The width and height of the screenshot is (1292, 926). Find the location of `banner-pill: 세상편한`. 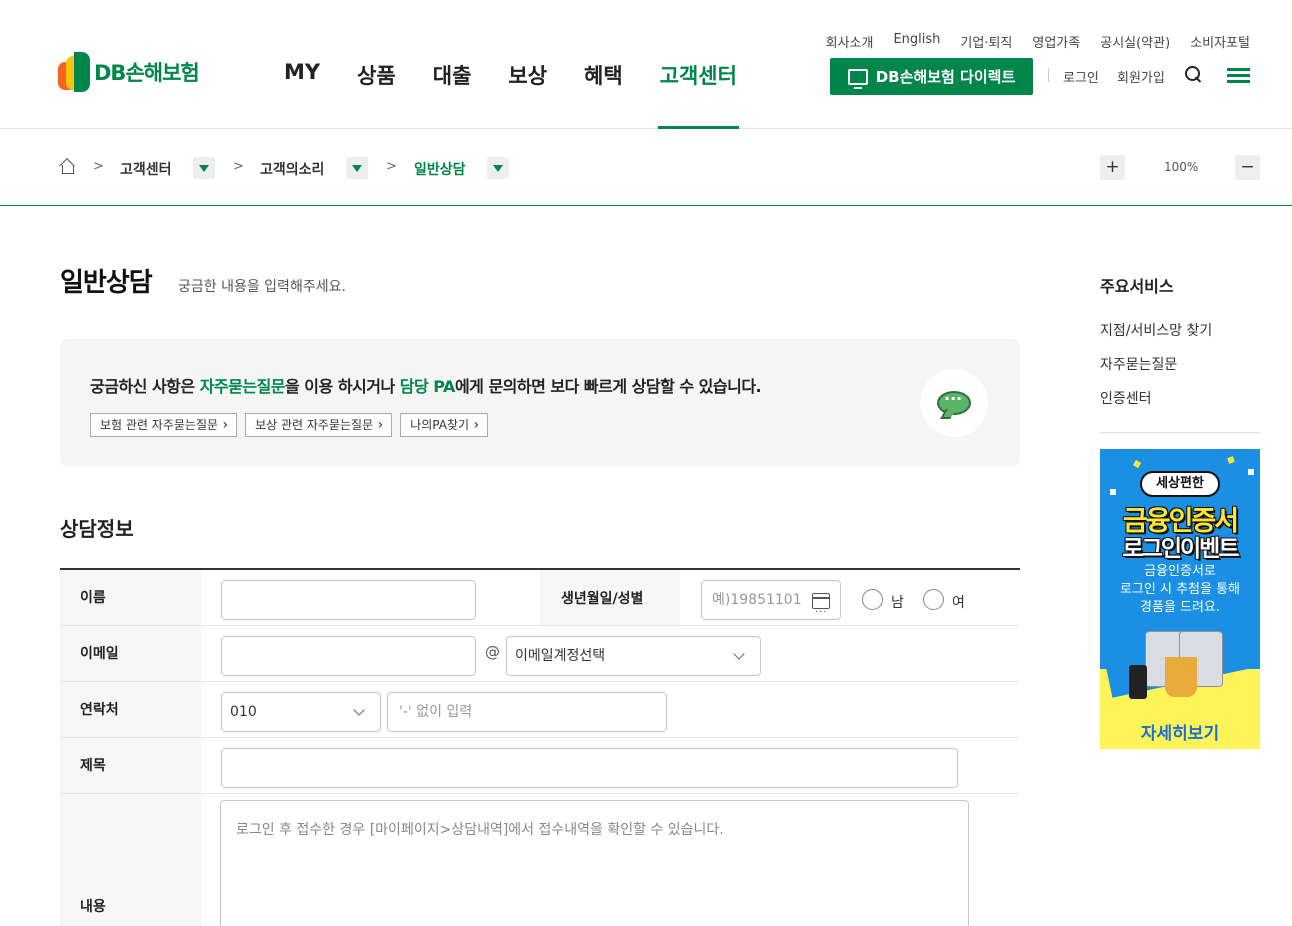

banner-pill: 세상편한 is located at coordinates (1180, 484).